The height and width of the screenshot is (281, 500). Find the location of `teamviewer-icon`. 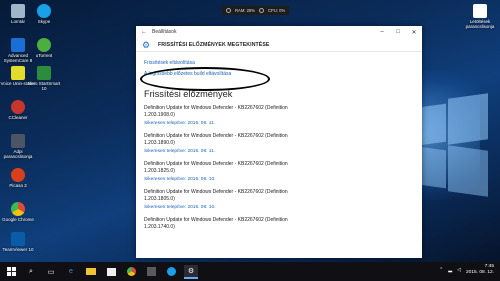

teamviewer-icon is located at coordinates (18, 239).